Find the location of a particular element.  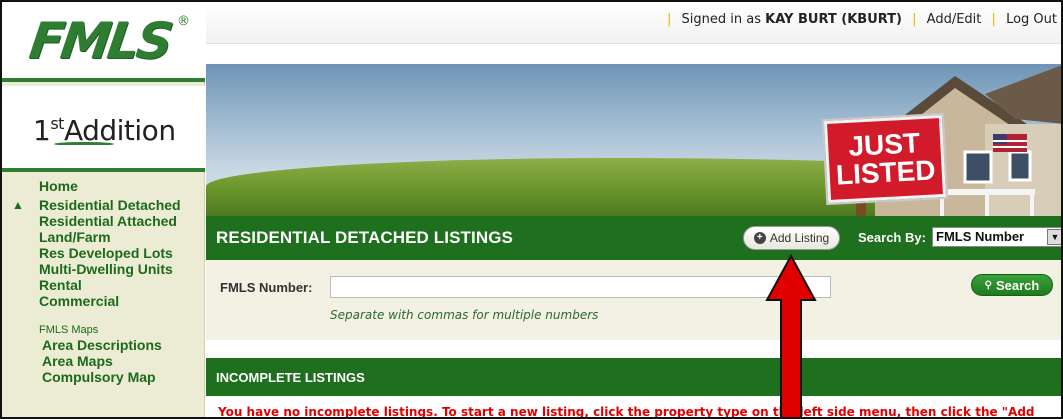

logo-area: FMLS ® is located at coordinates (103, 42).